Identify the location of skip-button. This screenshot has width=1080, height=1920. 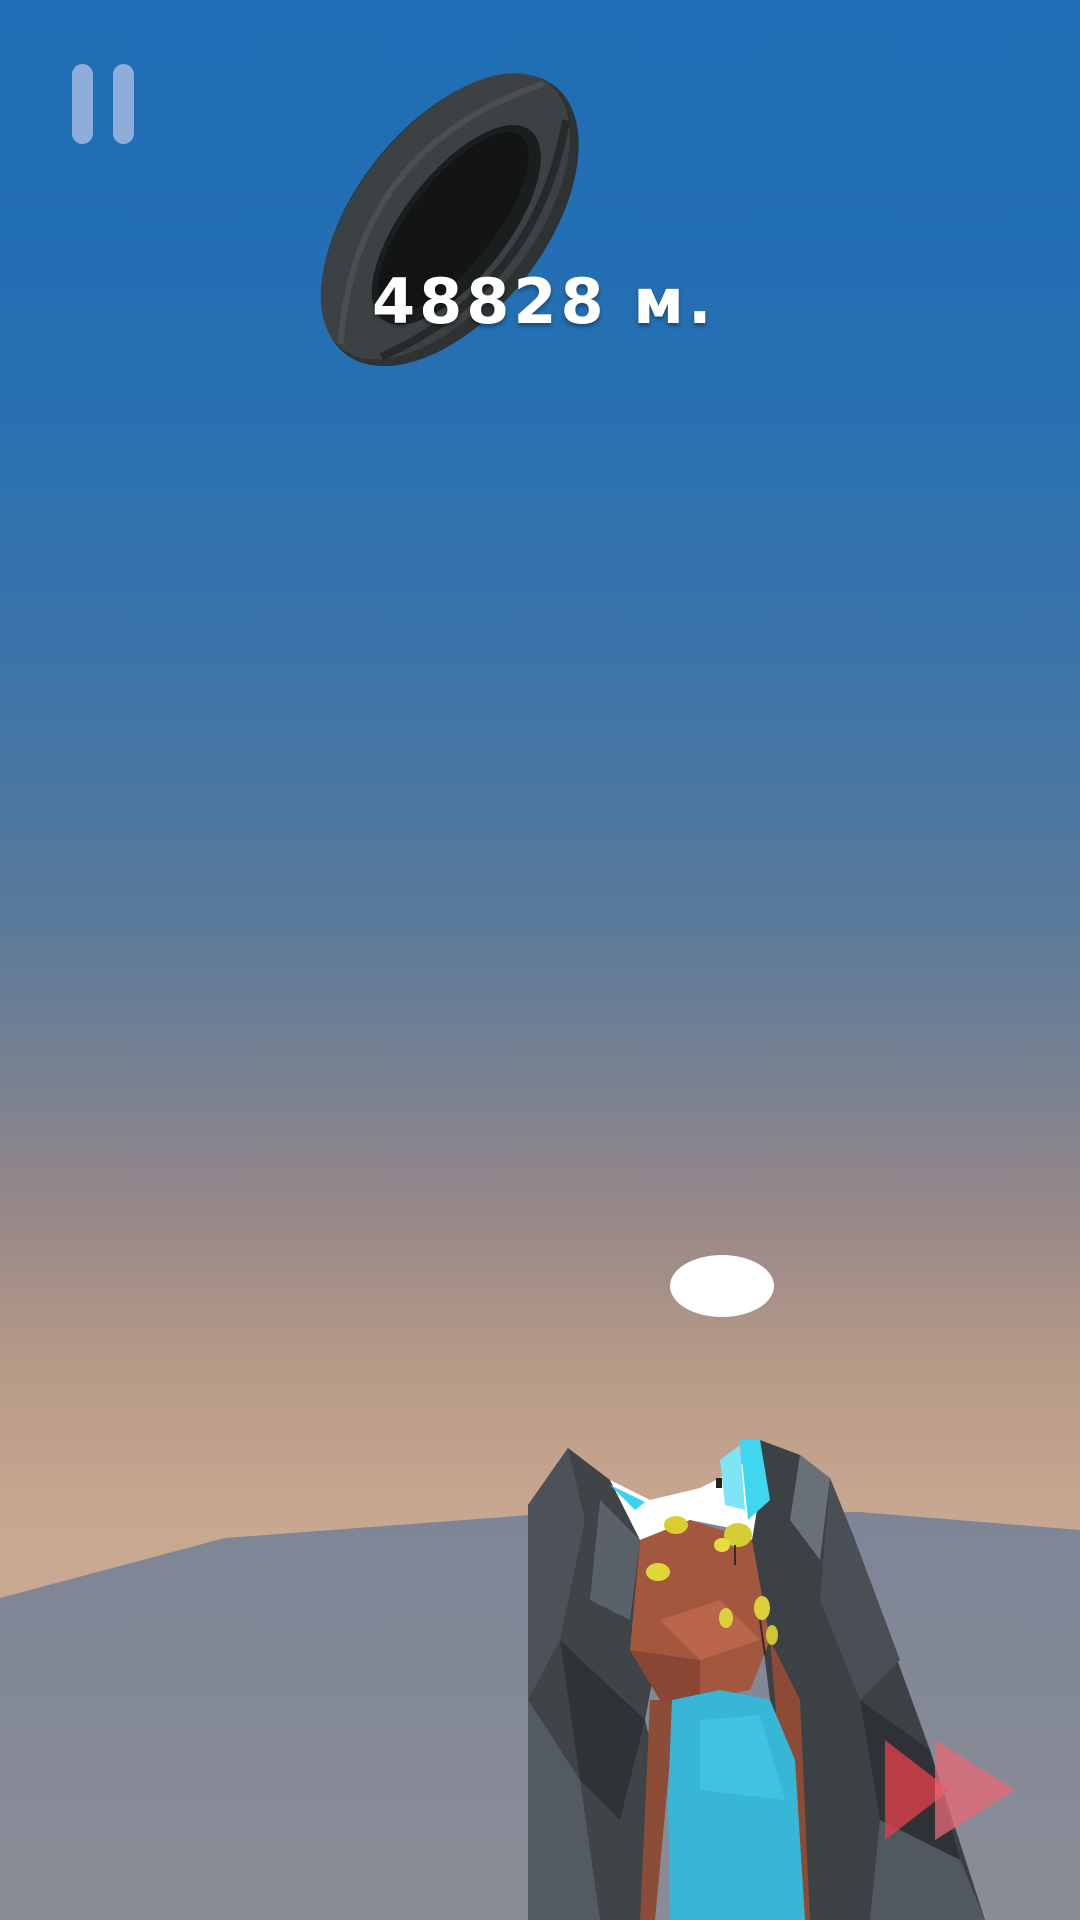
(950, 1790).